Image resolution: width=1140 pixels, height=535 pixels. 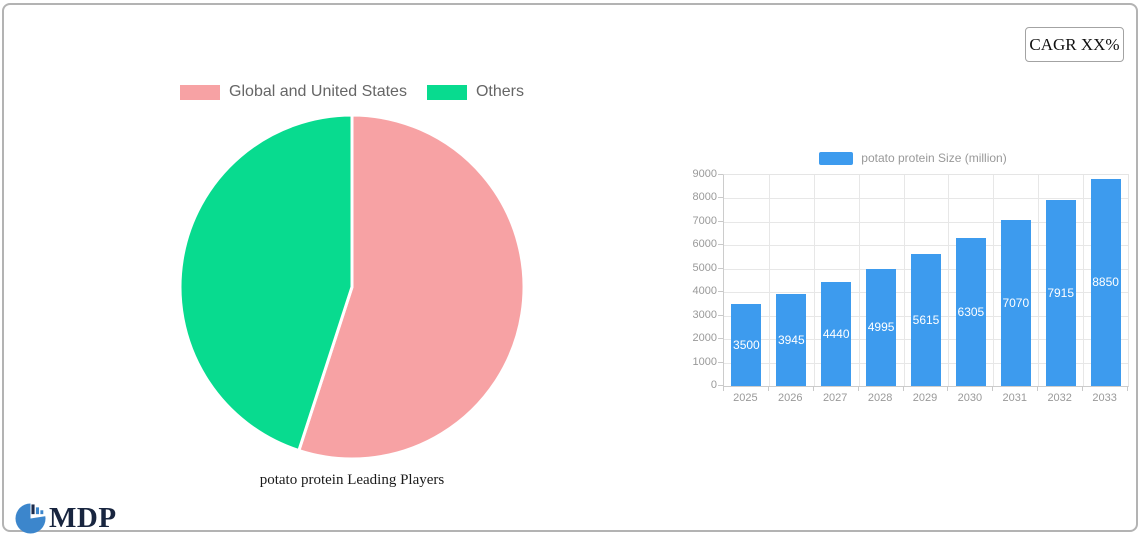 What do you see at coordinates (880, 398) in the screenshot?
I see `x-axis-label: 2028` at bounding box center [880, 398].